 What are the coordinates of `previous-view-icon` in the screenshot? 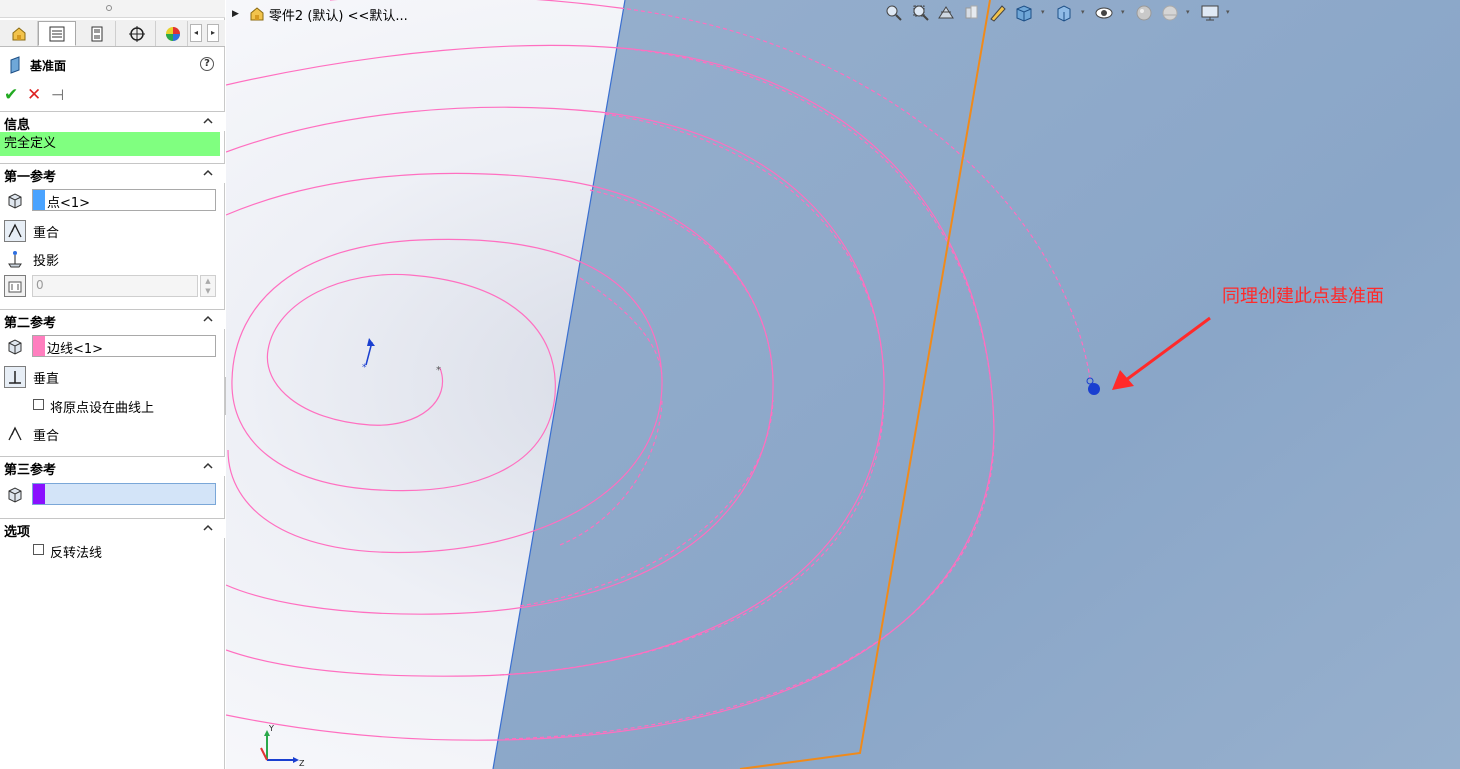 It's located at (946, 13).